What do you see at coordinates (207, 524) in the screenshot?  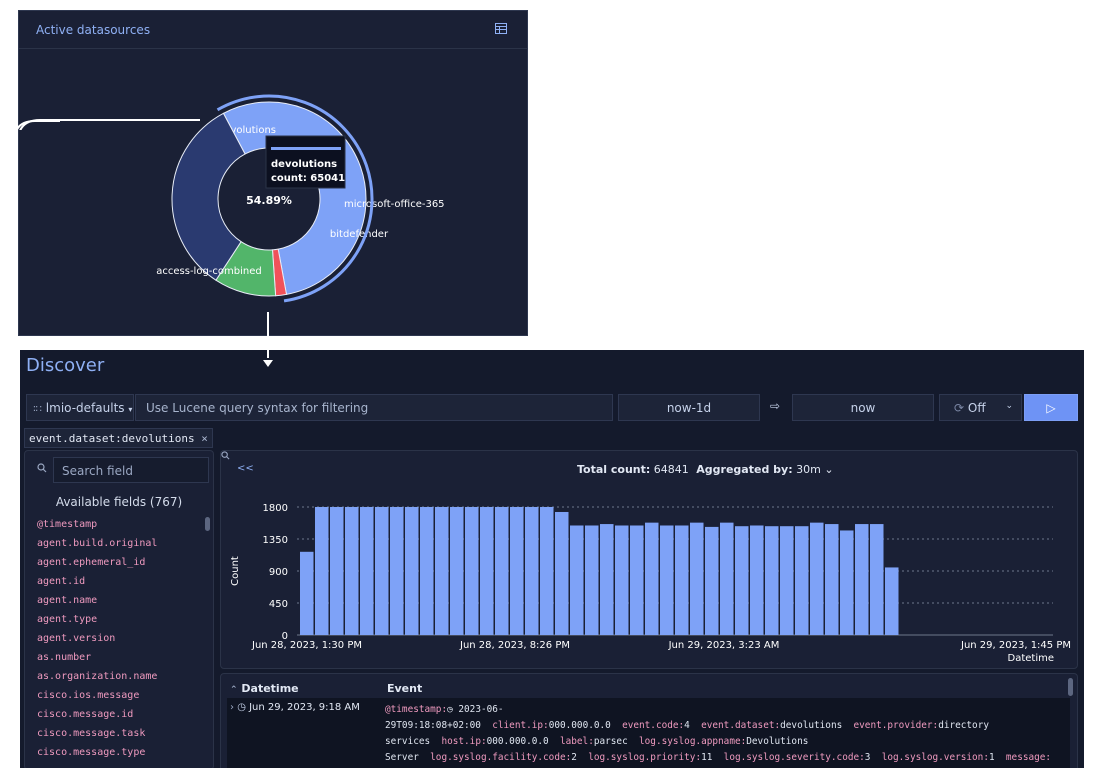 I see `sidebar-scrollbar` at bounding box center [207, 524].